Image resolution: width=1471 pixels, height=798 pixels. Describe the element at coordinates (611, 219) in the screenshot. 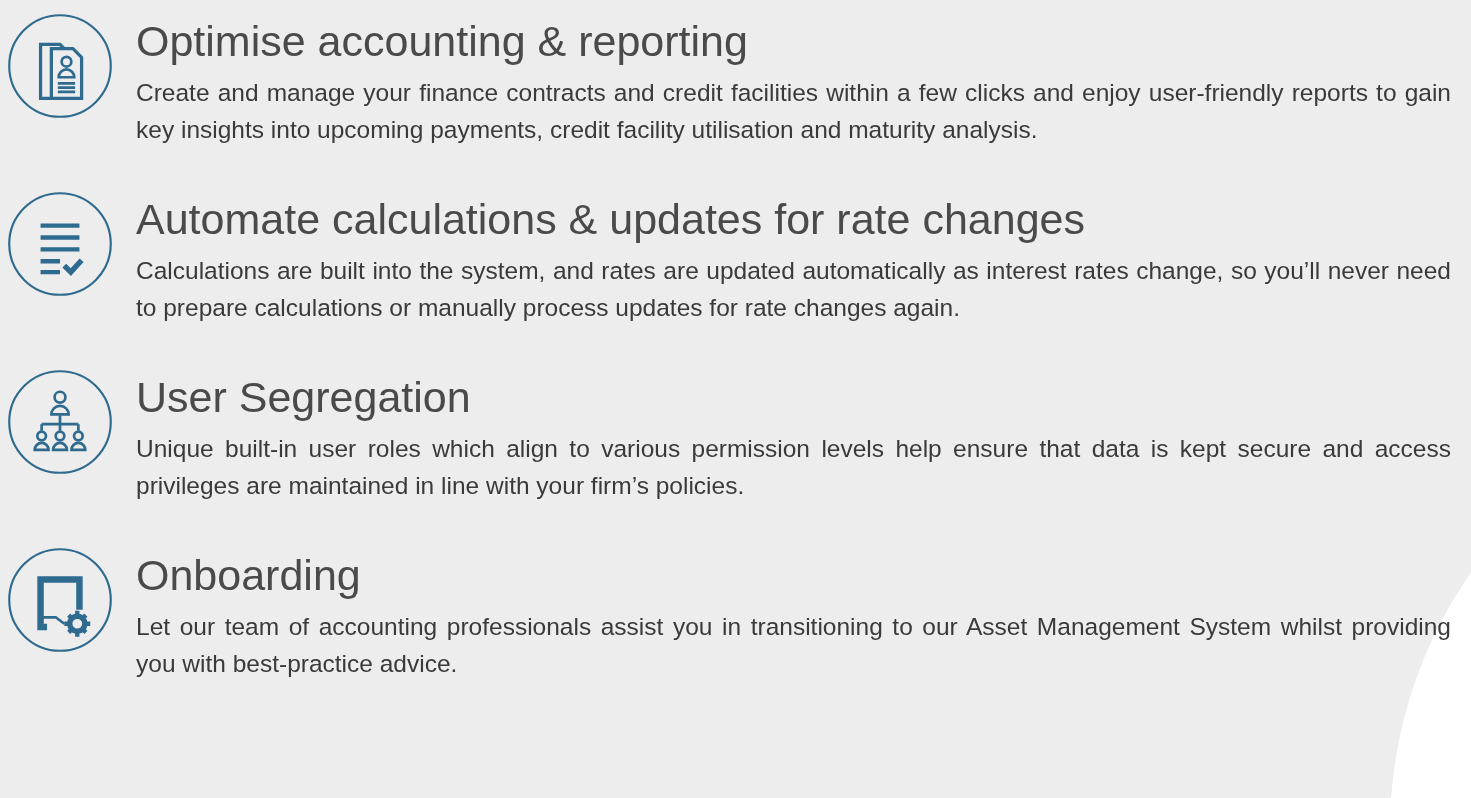

I see `feature-title: Automate calculations & updates for rate changes` at that location.